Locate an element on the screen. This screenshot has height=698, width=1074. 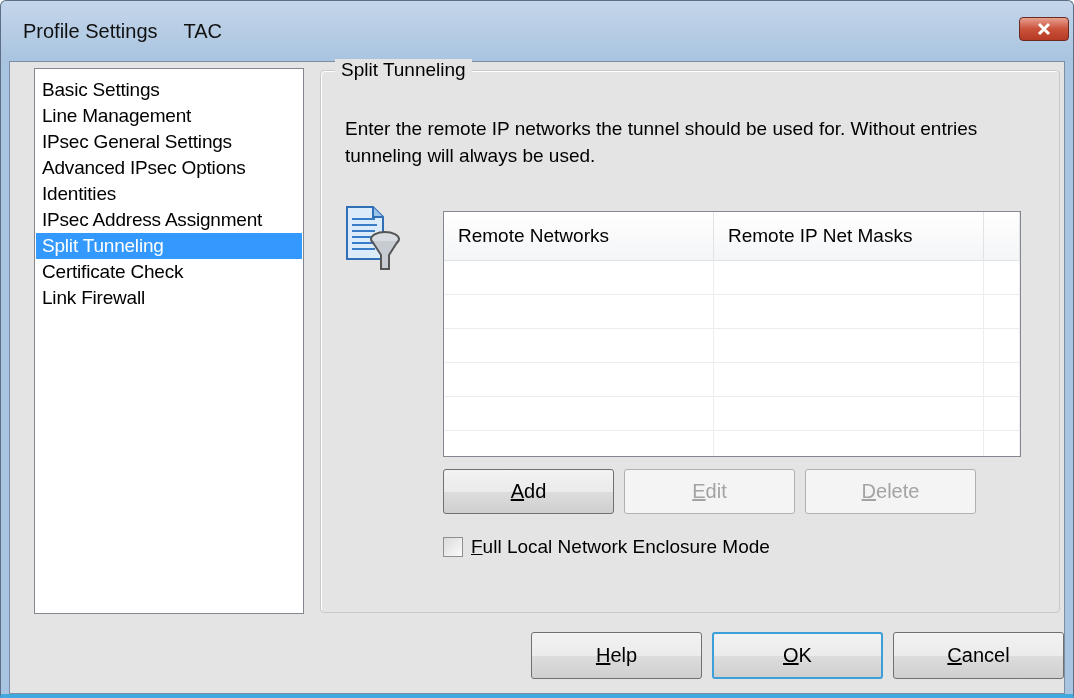
enclosure-mode-checkbox: Full Local Network Enclosure Mode is located at coordinates (732, 547).